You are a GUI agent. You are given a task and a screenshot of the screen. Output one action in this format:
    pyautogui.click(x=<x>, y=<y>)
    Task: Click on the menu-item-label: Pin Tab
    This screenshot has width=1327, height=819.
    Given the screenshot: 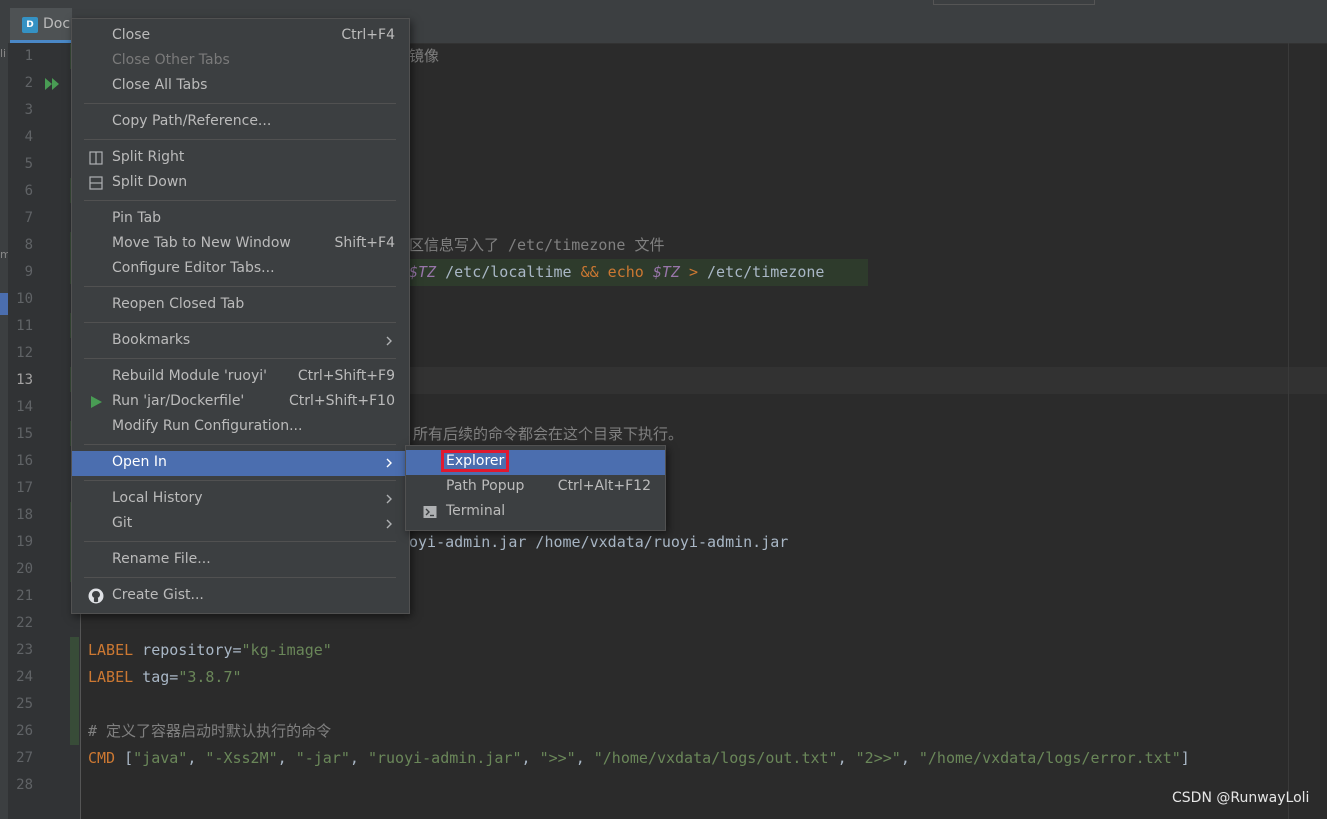 What is the action you would take?
    pyautogui.click(x=137, y=218)
    